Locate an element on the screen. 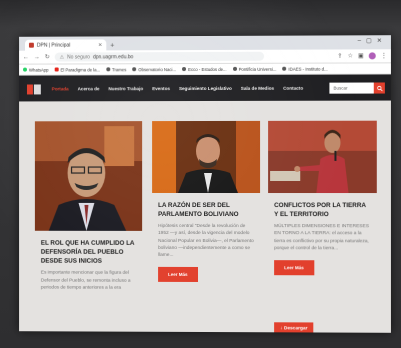 This screenshot has width=401, height=348. article-title: Conflictos por la tierra y el territorio is located at coordinates (322, 210).